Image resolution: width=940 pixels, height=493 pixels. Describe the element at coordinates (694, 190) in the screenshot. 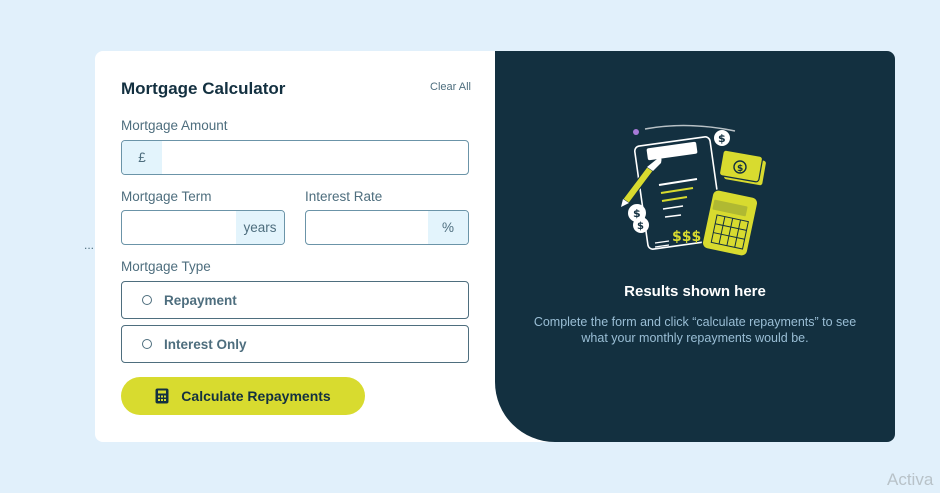

I see `empty-results-illustration: $$$ $ $ $ $` at that location.